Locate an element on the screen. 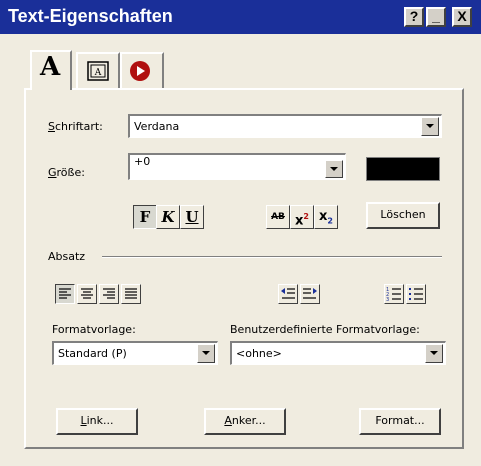 The image size is (481, 466). svg-text: 3 is located at coordinates (387, 300).